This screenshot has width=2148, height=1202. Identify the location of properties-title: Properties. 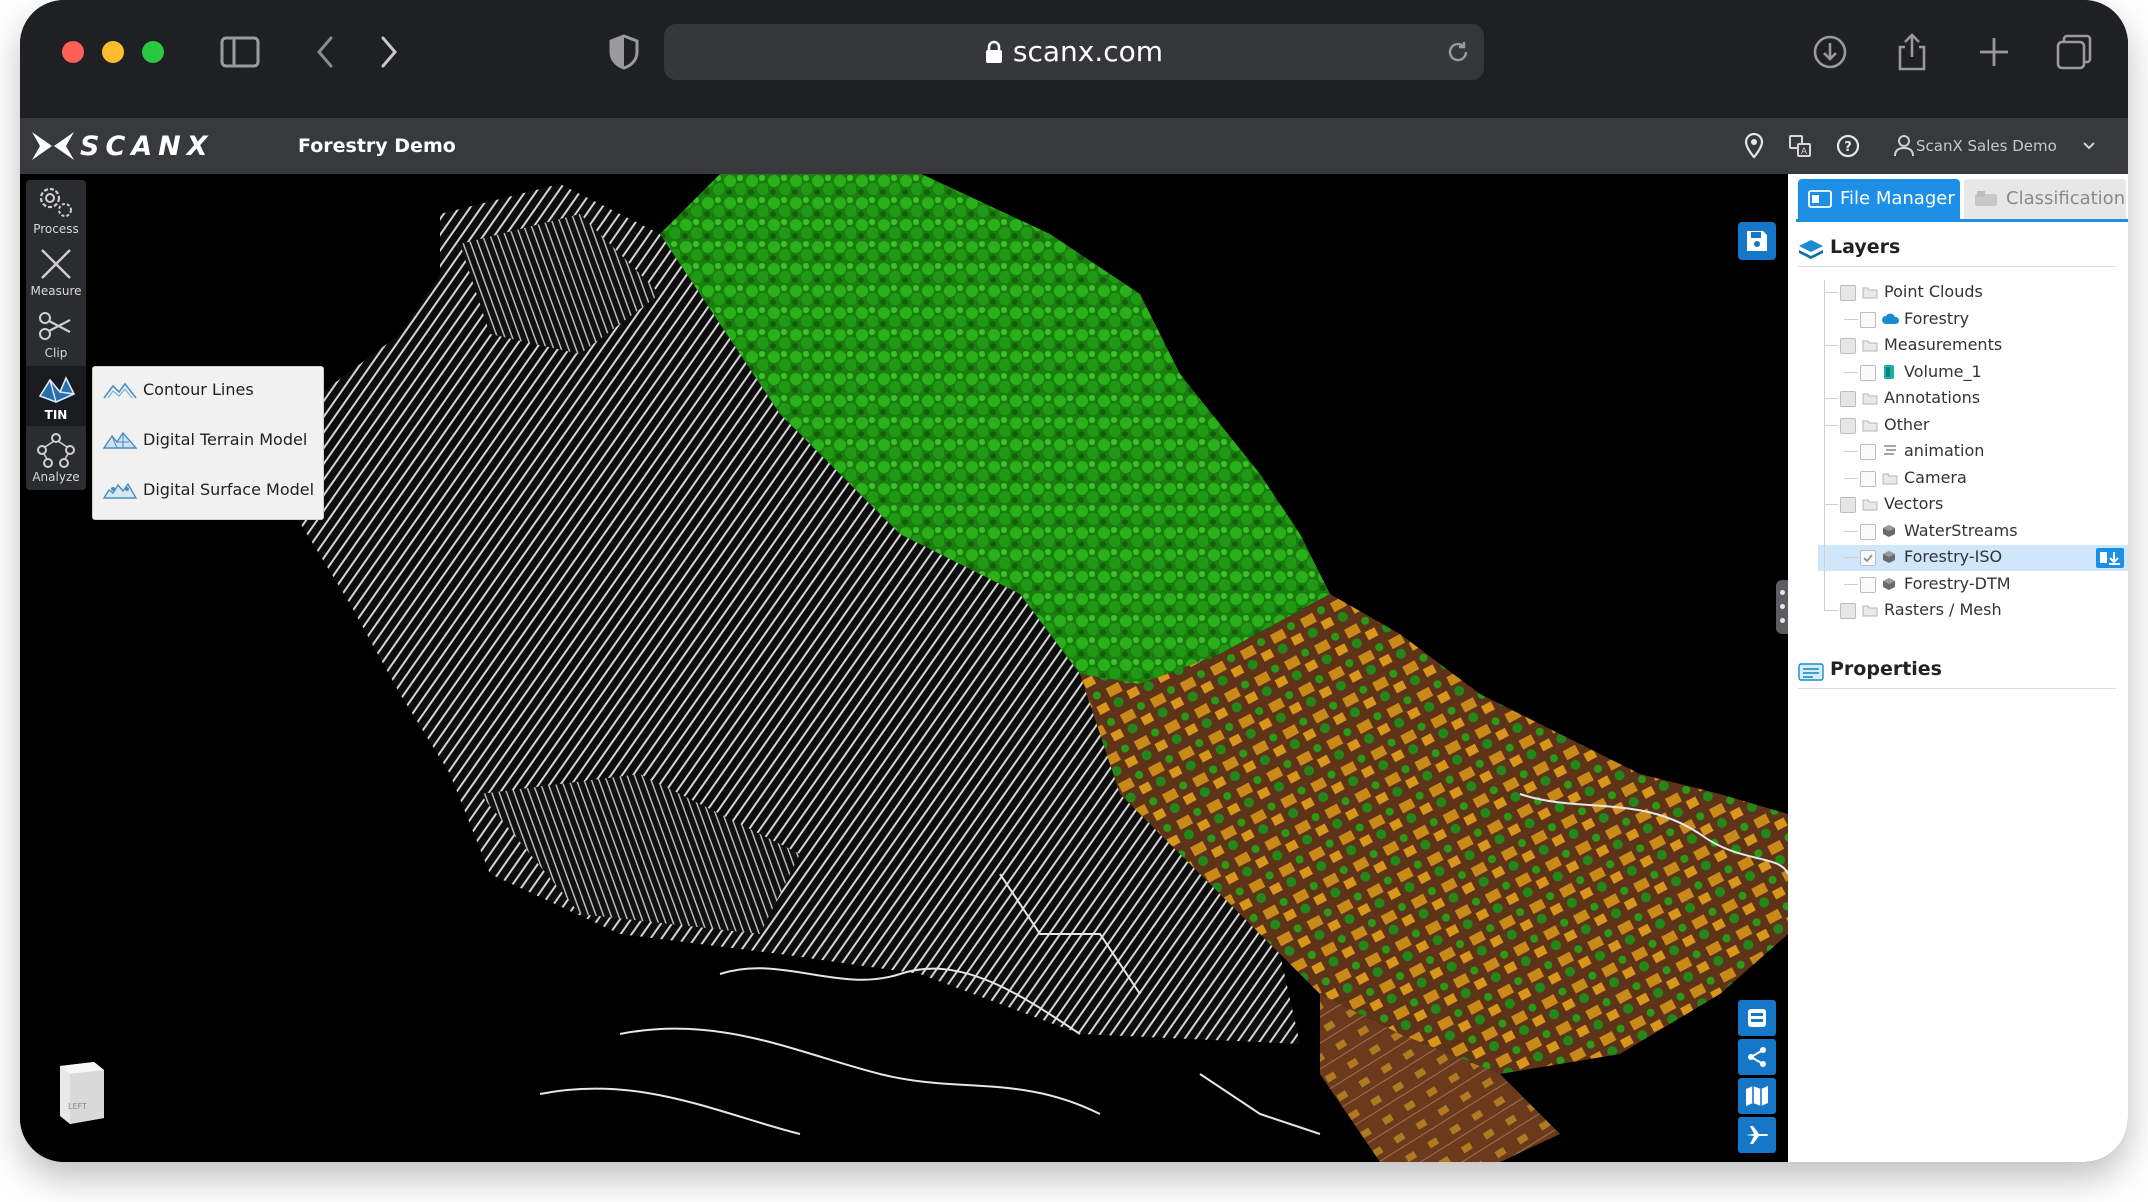
(1886, 669).